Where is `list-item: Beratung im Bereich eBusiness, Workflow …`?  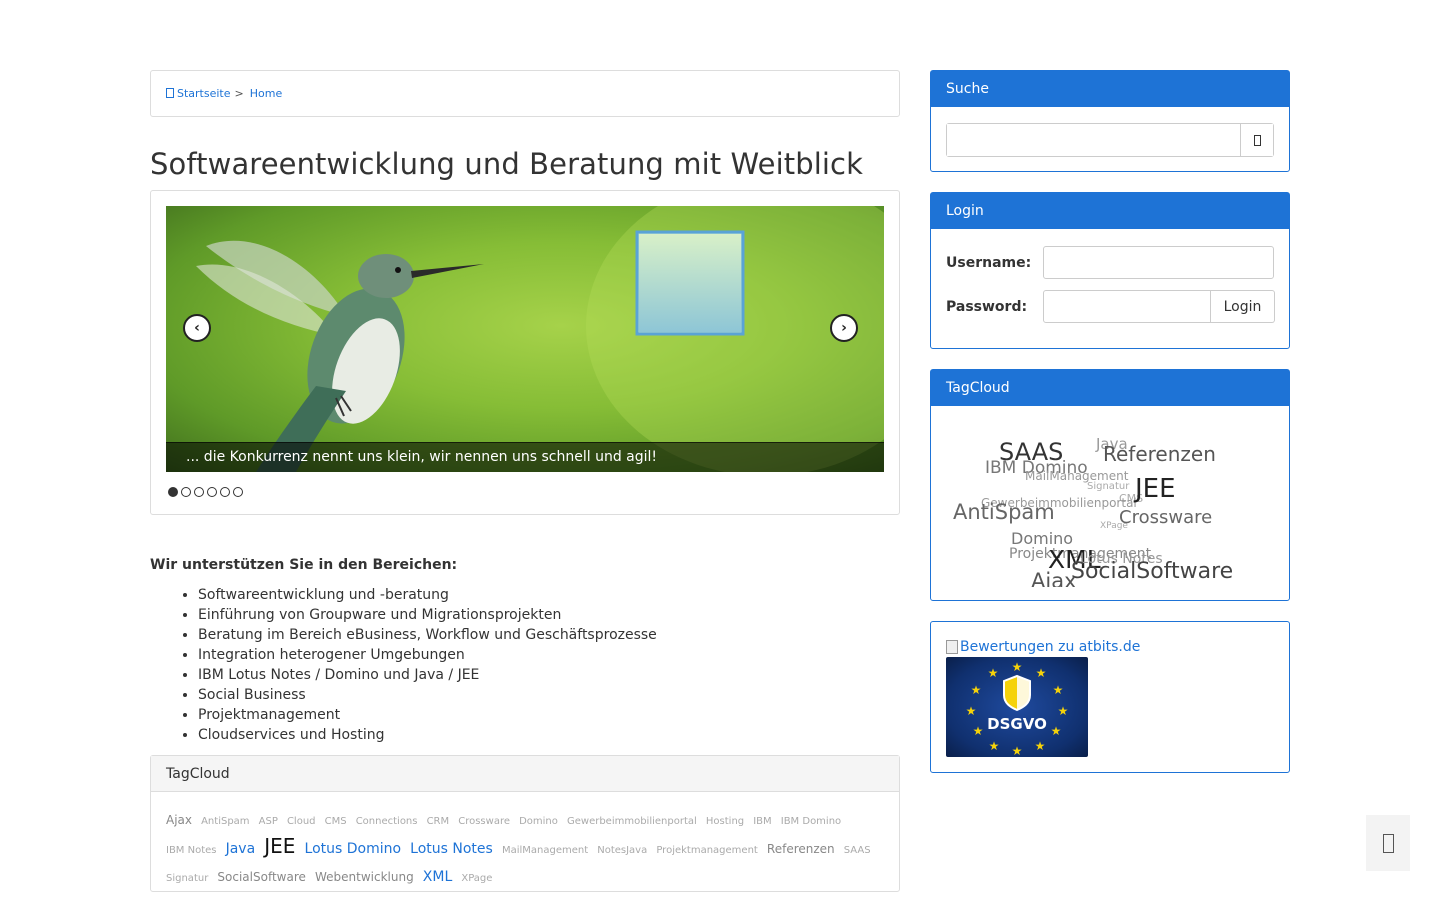 list-item: Beratung im Bereich eBusiness, Workflow … is located at coordinates (427, 635).